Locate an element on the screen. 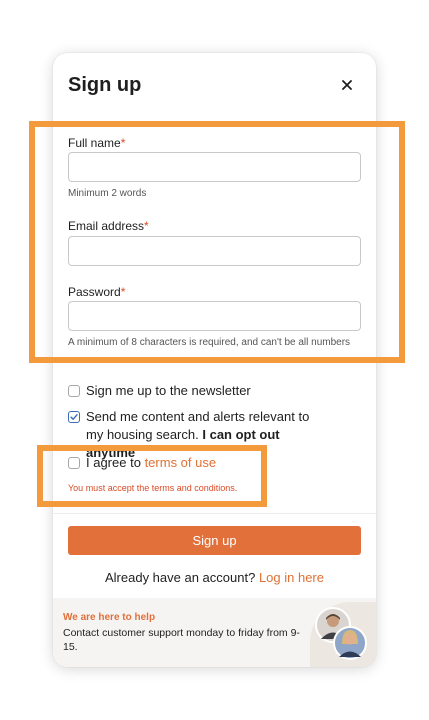  terms-option: I agree to terms of use is located at coordinates (214, 463).